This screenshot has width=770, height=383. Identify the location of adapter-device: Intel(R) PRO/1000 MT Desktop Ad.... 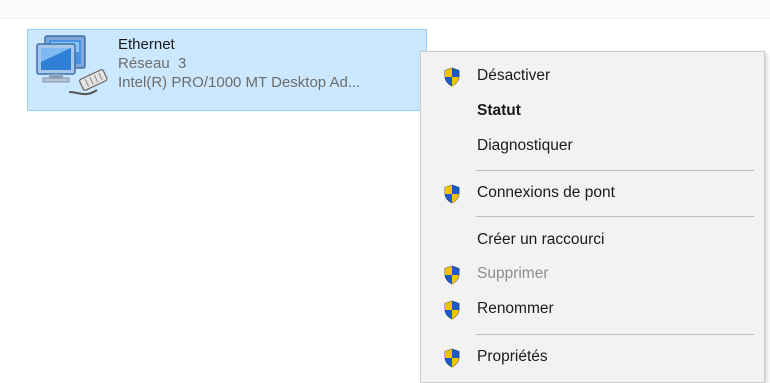
(239, 82).